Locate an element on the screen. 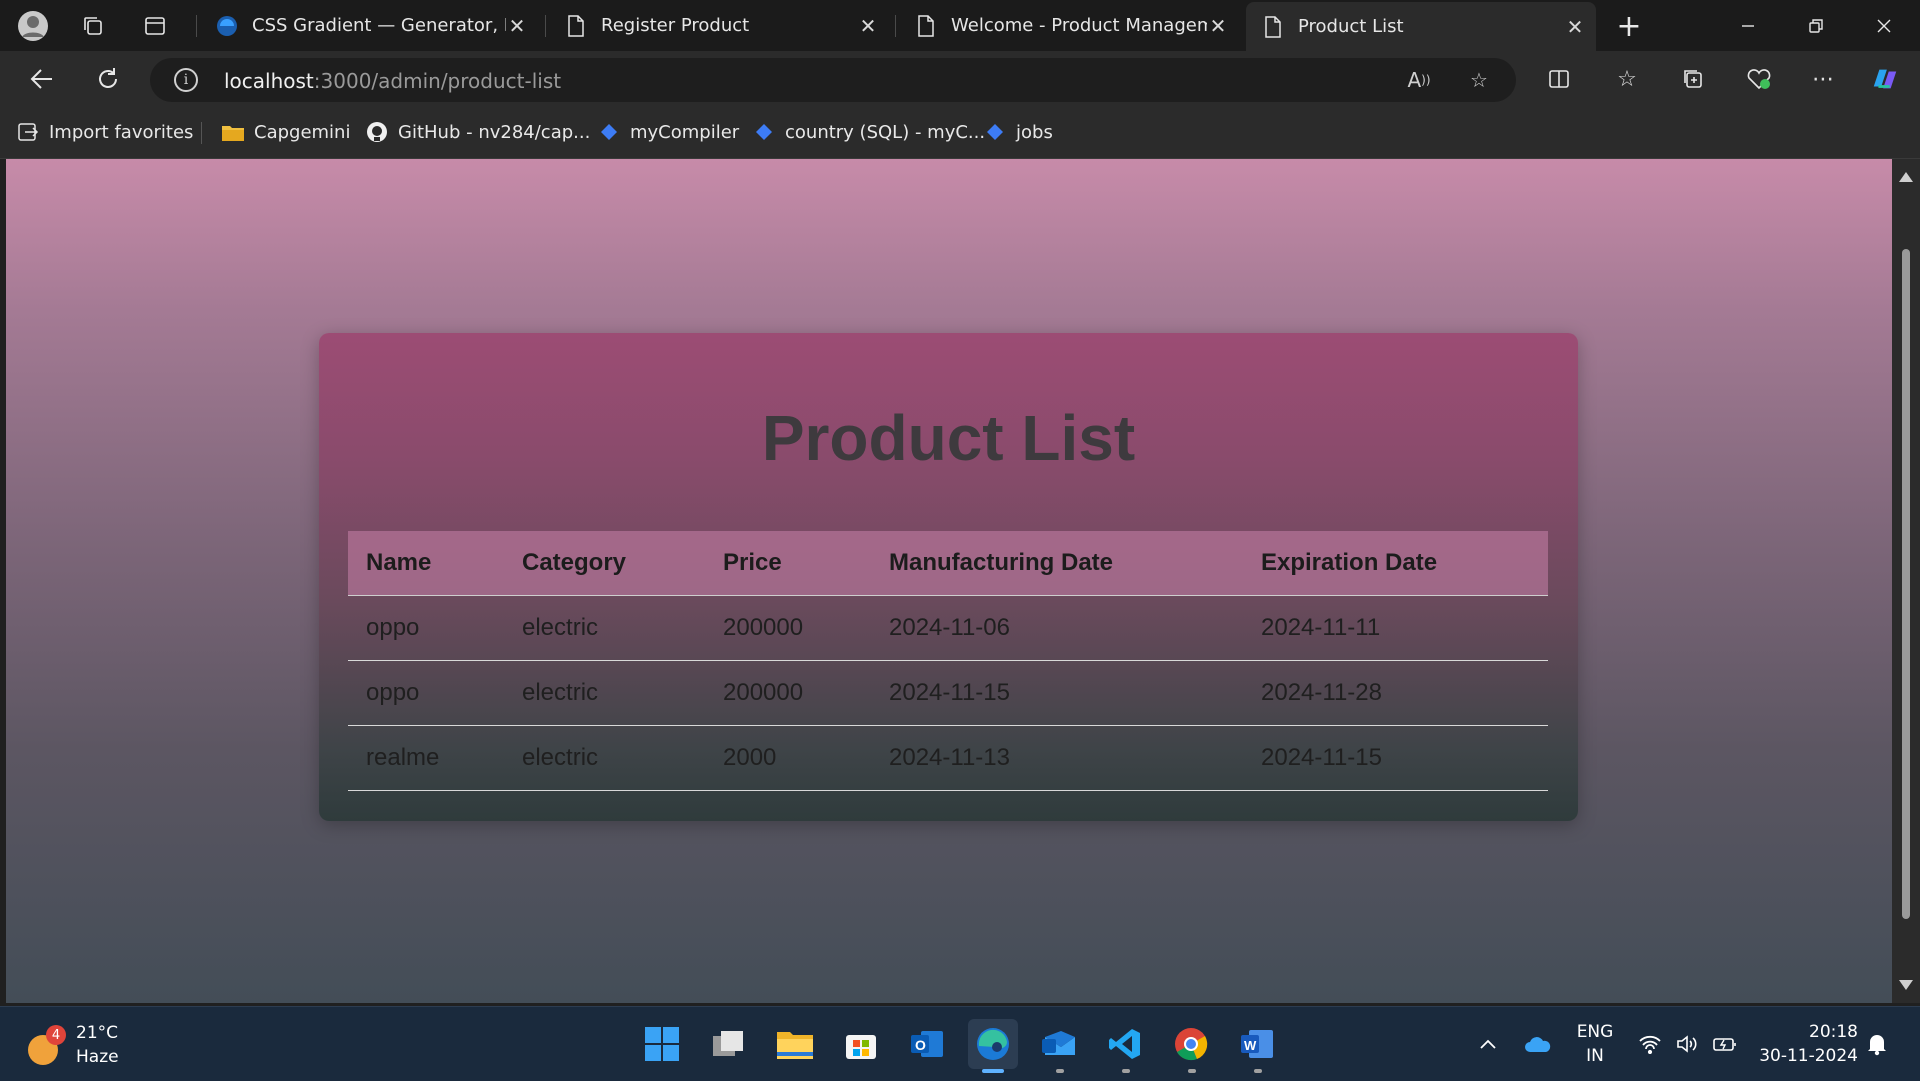  bookmark-capgemini: Capgemini is located at coordinates (285, 132).